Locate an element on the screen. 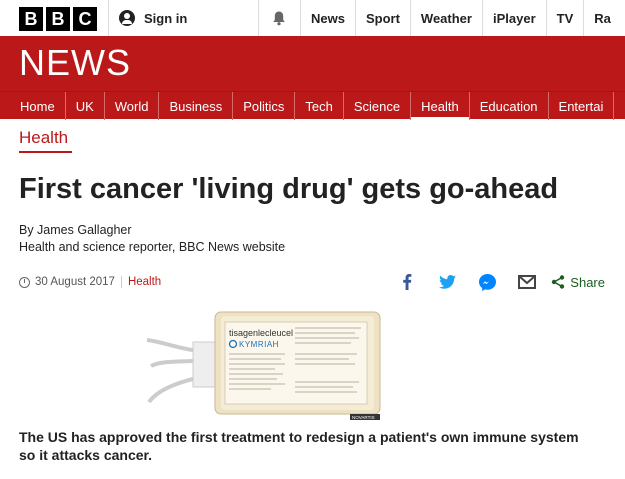 This screenshot has height=479, width=625. email-icon is located at coordinates (527, 282).